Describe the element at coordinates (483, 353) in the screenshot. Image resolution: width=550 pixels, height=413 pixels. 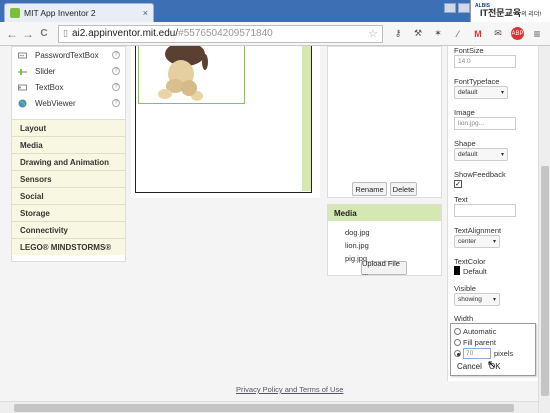
I see `pixels-option: 70 pixels` at that location.